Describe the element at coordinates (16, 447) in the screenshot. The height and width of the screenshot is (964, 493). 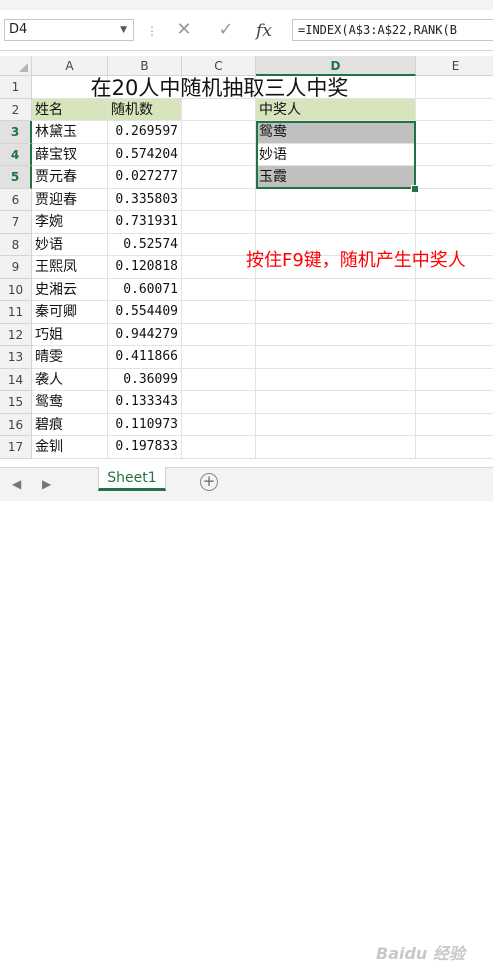
I see `row-header: 17` at that location.